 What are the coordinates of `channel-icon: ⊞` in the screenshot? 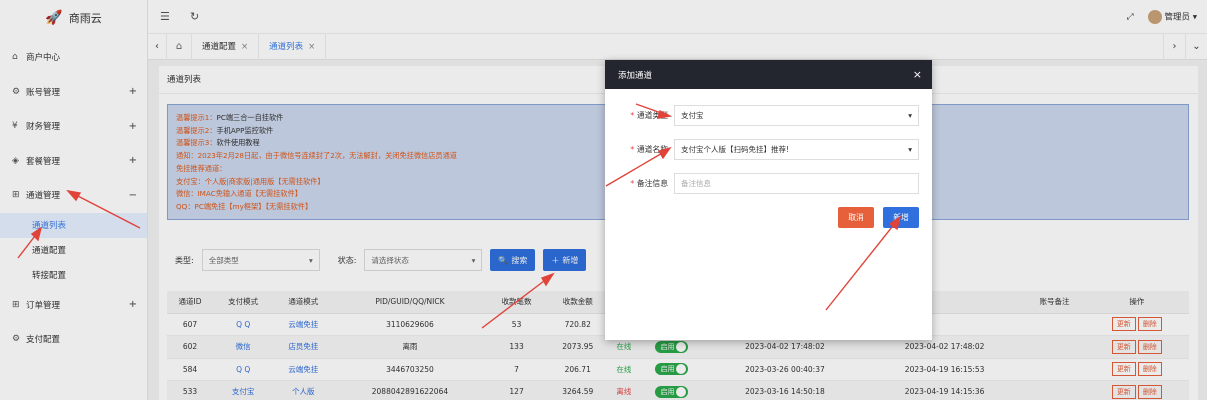 It's located at (16, 195).